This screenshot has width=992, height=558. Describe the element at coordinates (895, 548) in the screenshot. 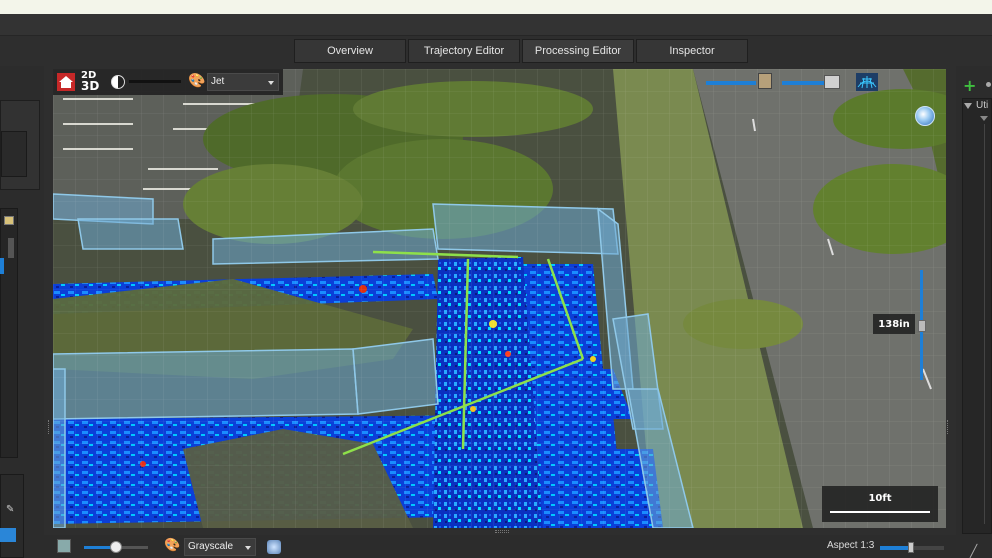

I see `aspect-slider-fill` at that location.